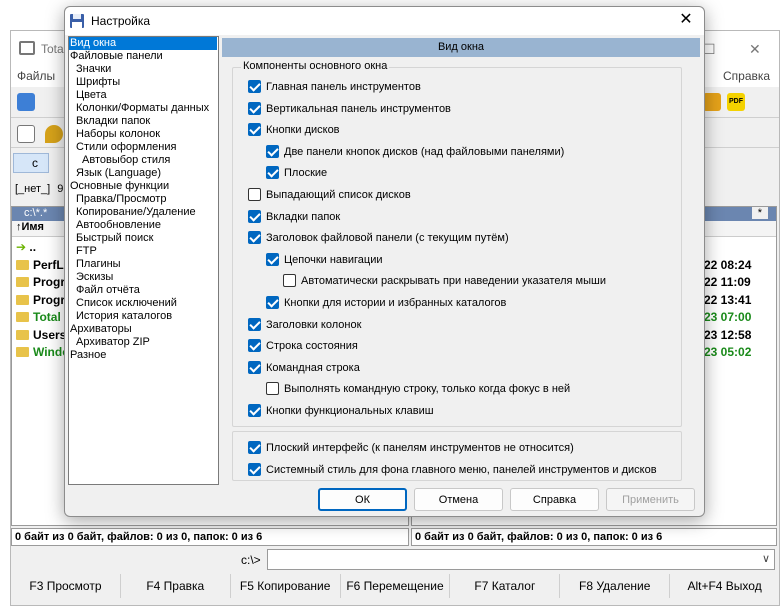 The image size is (782, 606). Describe the element at coordinates (38, 318) in the screenshot. I see `table-row: Total` at that location.